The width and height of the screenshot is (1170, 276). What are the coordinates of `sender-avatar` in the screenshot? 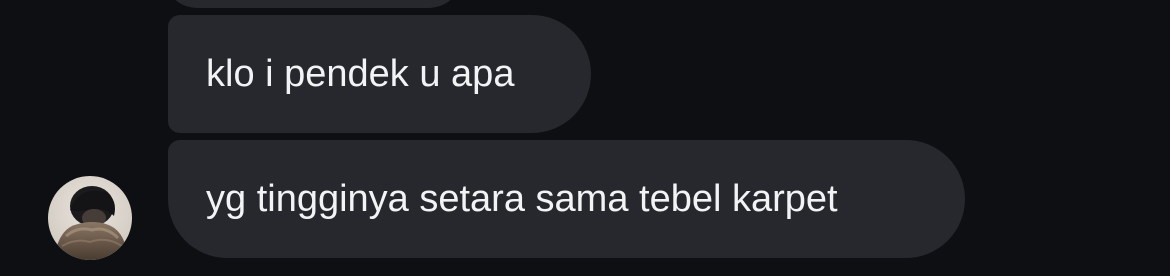 It's located at (90, 218).